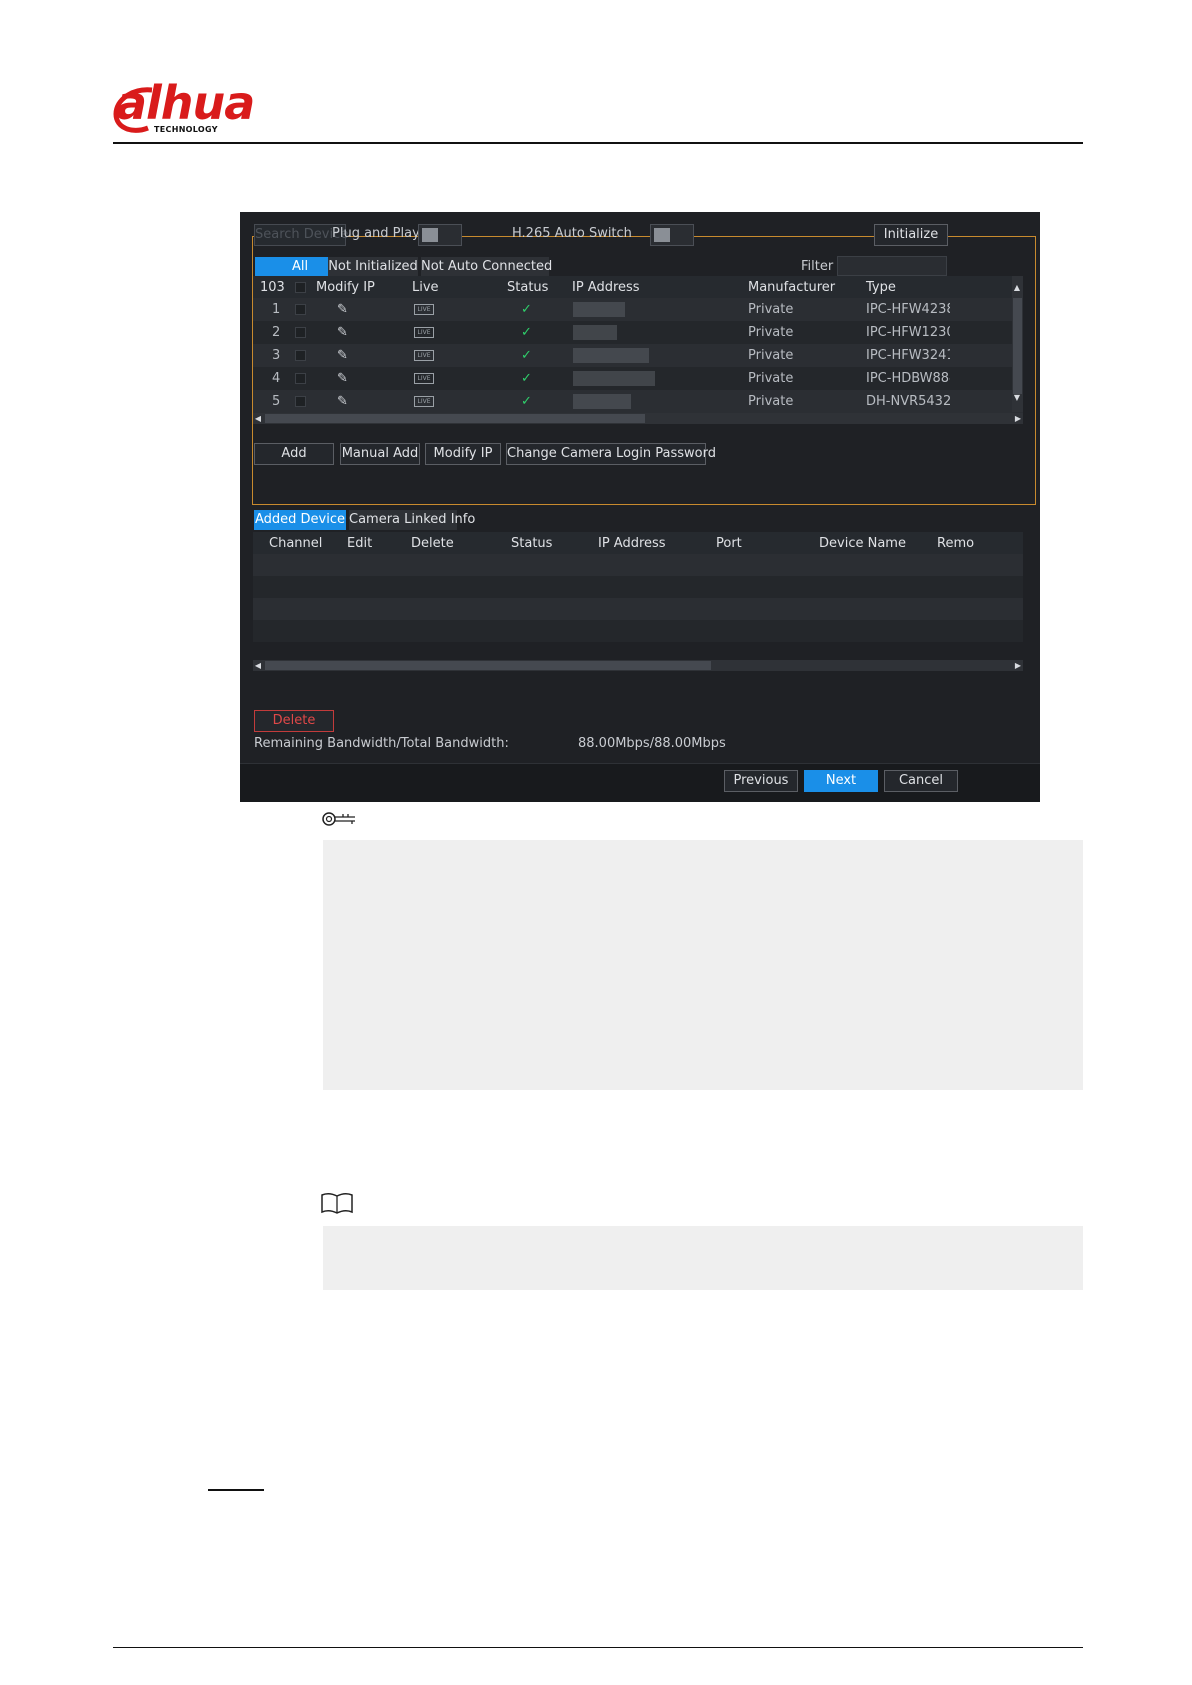  I want to click on change-camera-login-password-button: Change Camera Login Password, so click(611, 454).